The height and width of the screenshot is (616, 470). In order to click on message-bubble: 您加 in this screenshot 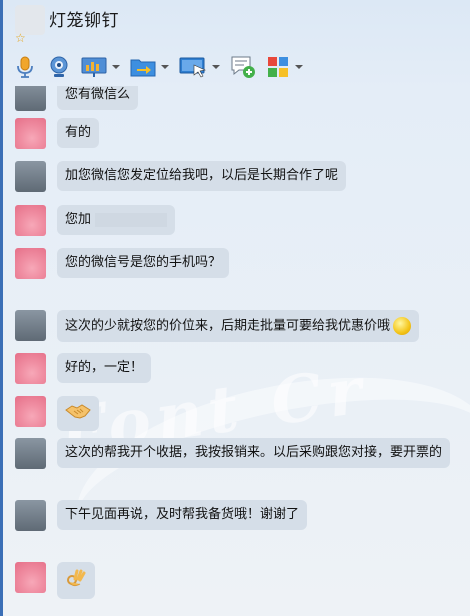, I will do `click(116, 220)`.